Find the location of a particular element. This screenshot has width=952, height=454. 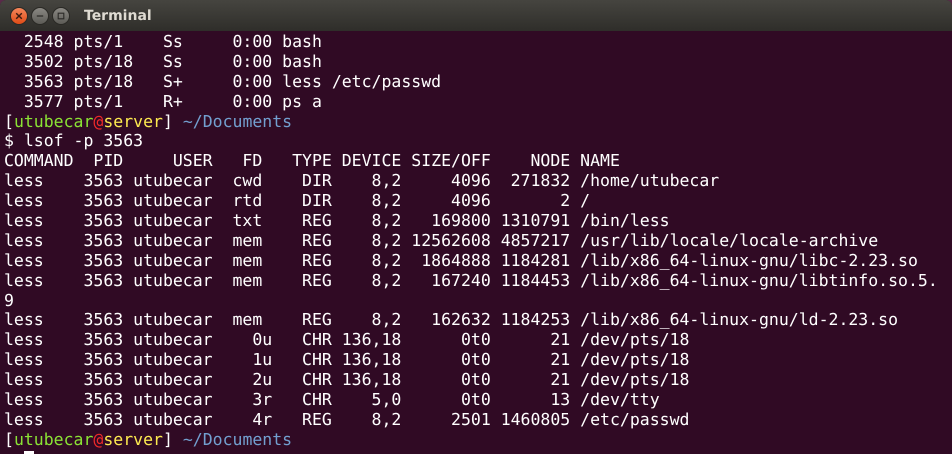

terminal-line: less 3563 utubecar cwd DIR 8,2 4096 271832 /home/utubecar is located at coordinates (362, 181).